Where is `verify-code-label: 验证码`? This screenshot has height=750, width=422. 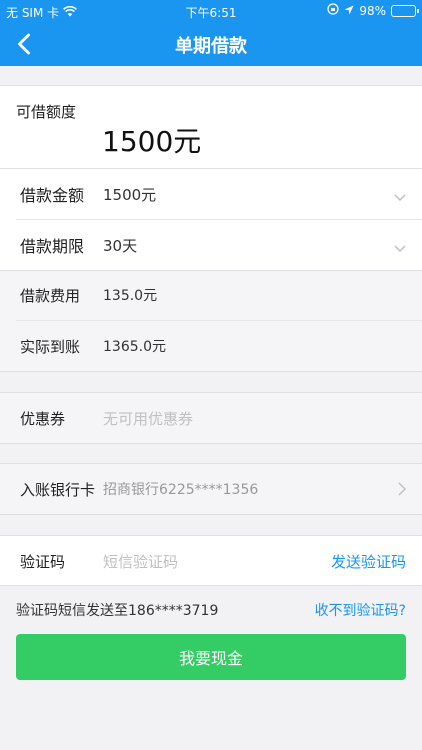 verify-code-label: 验证码 is located at coordinates (43, 561).